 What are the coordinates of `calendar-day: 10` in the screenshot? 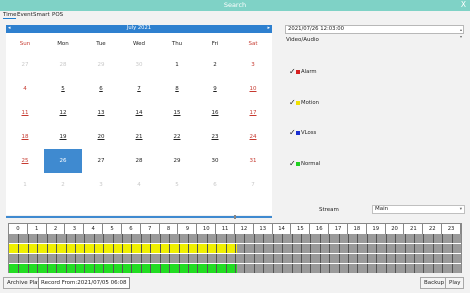 It's located at (253, 89).